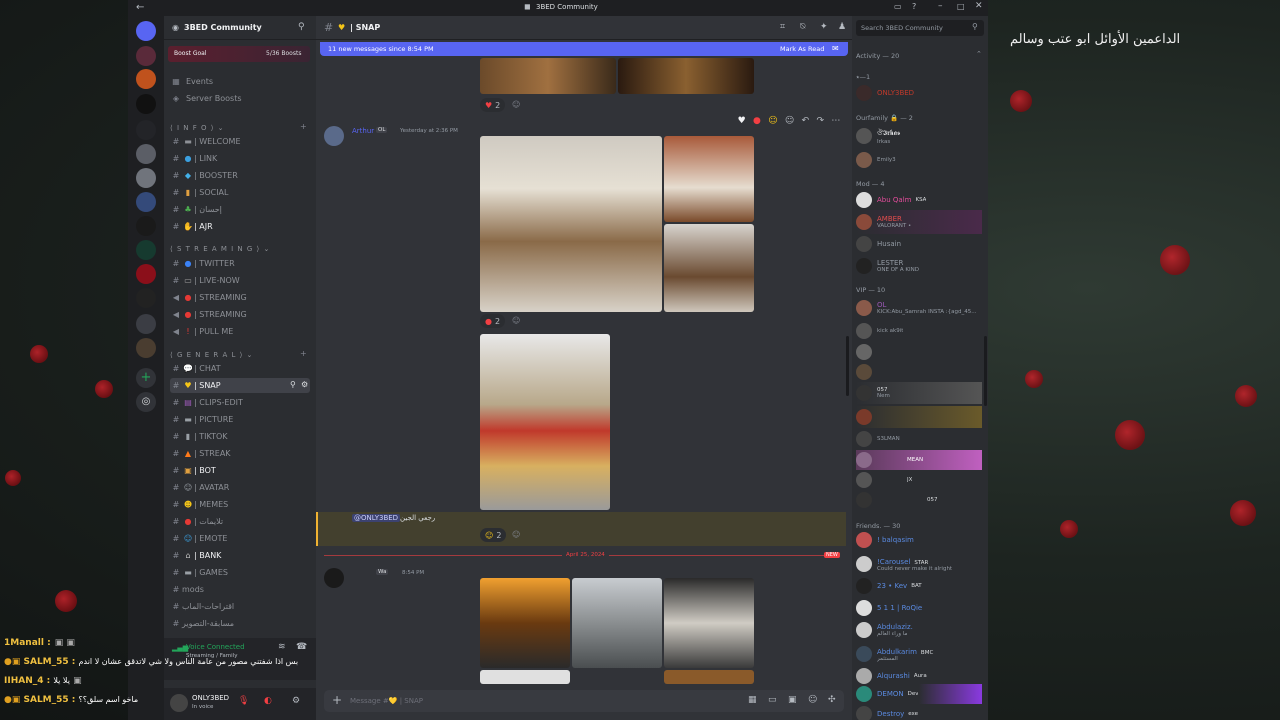 This screenshot has height=720, width=1280. I want to click on invite-icon: ⚲, so click(301, 27).